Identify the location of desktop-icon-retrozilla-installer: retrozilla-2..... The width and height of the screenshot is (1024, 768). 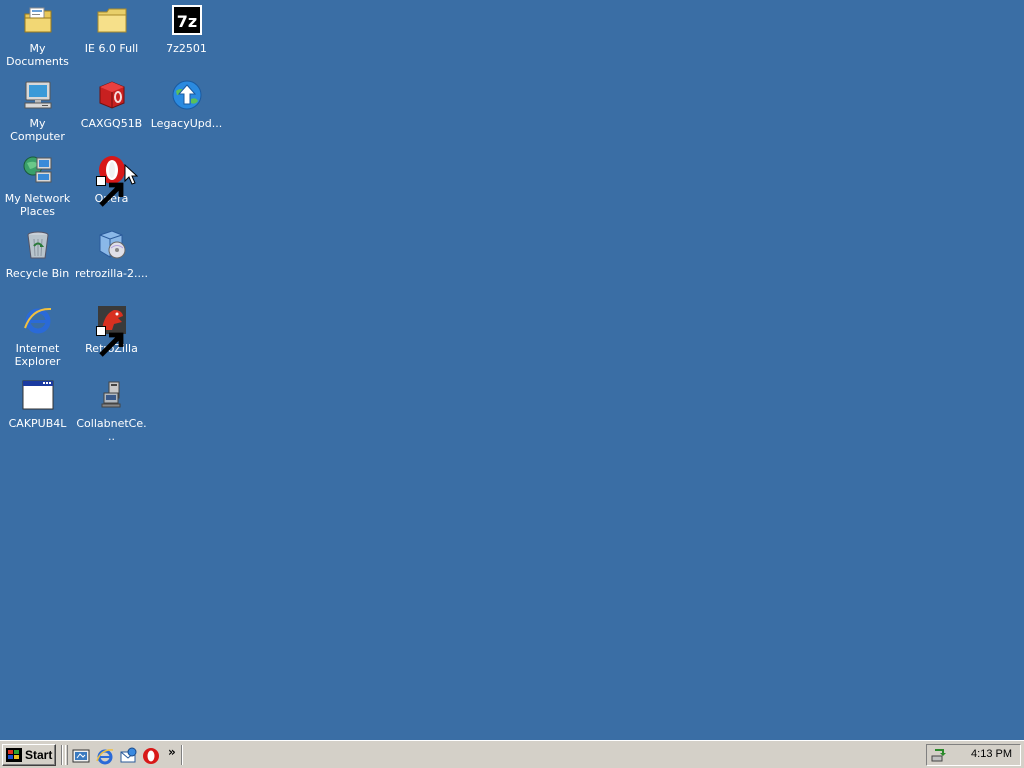
(111, 262).